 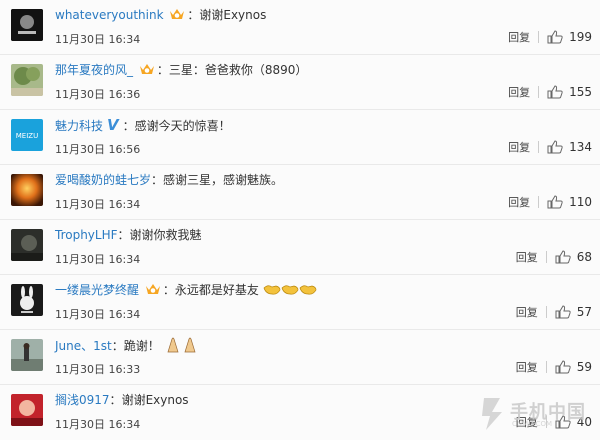 I want to click on comment-actions: 回复 155, so click(x=550, y=92).